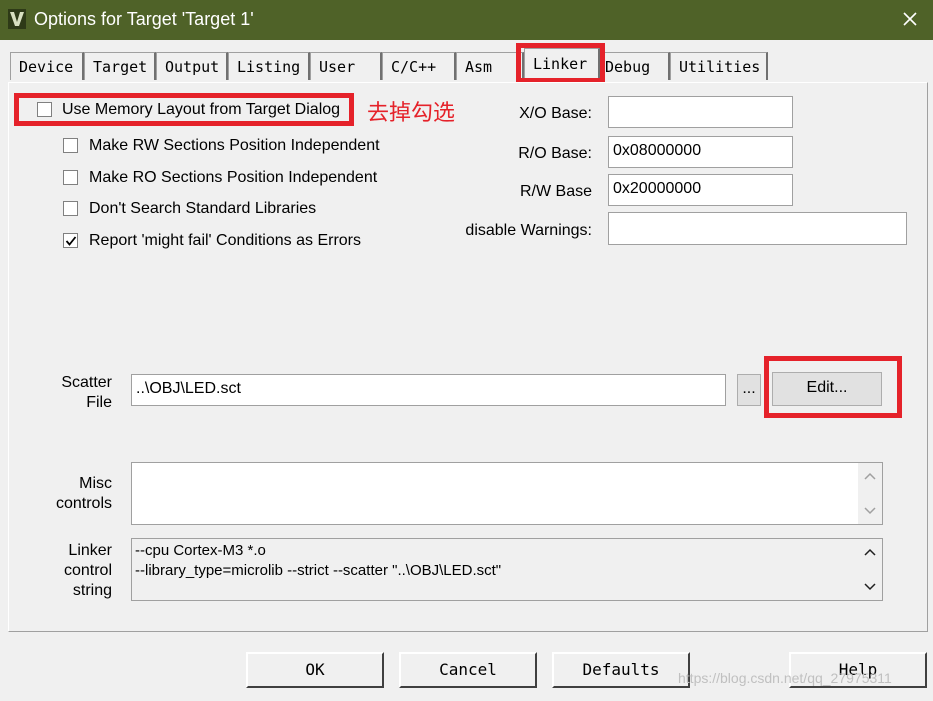 The image size is (933, 701). I want to click on checkmark-icon, so click(71, 241).